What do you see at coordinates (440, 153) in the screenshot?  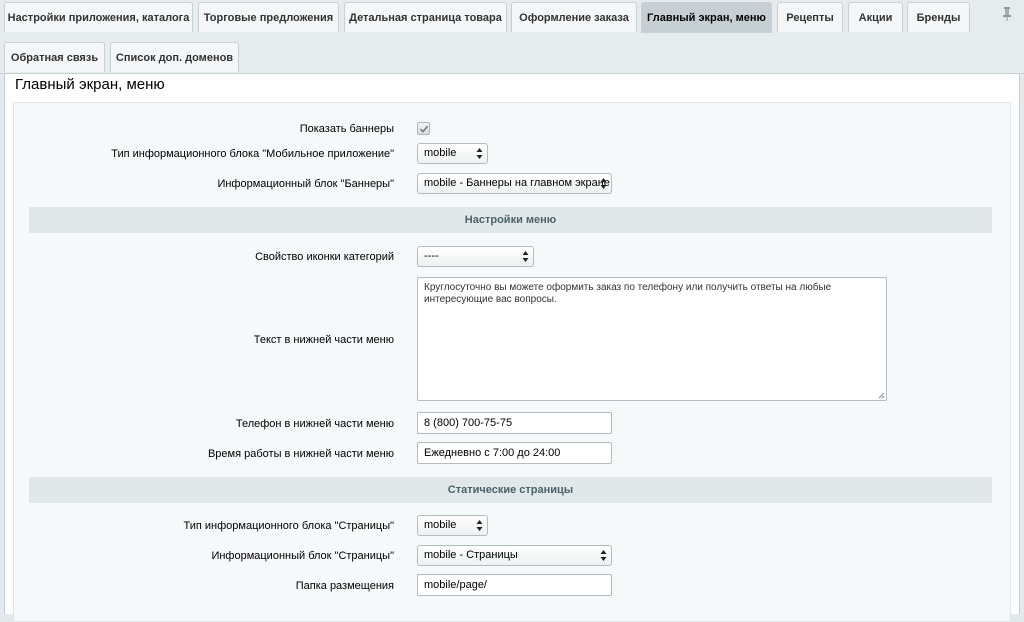 I see `mobile-iblock-type-value: mobile` at bounding box center [440, 153].